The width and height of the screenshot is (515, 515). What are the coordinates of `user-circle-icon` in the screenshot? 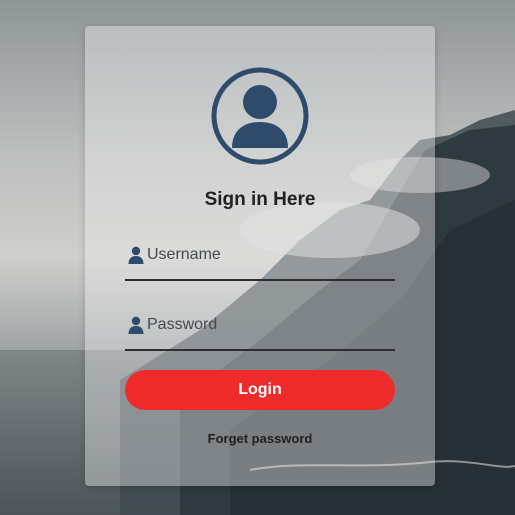 It's located at (260, 116).